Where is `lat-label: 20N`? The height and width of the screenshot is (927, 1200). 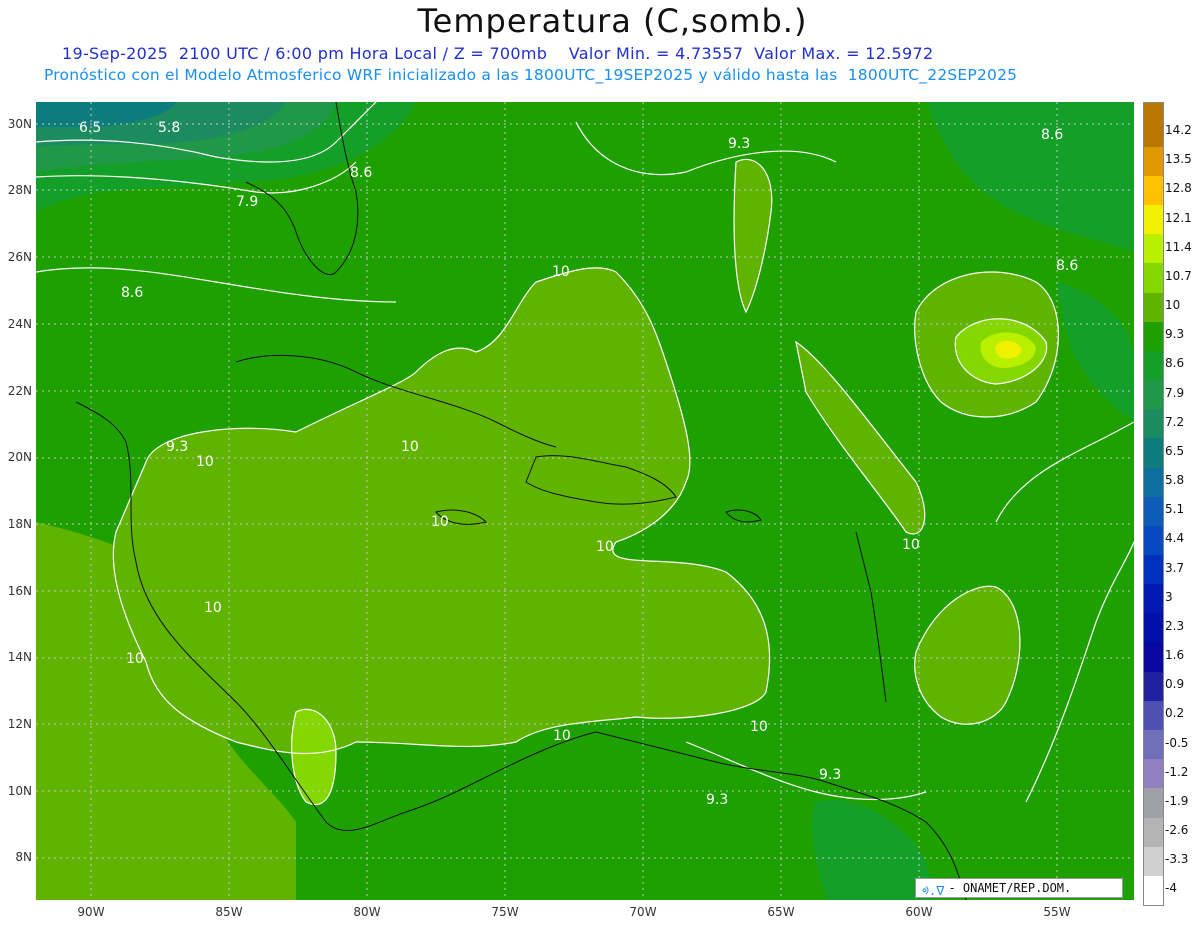
lat-label: 20N is located at coordinates (19, 457).